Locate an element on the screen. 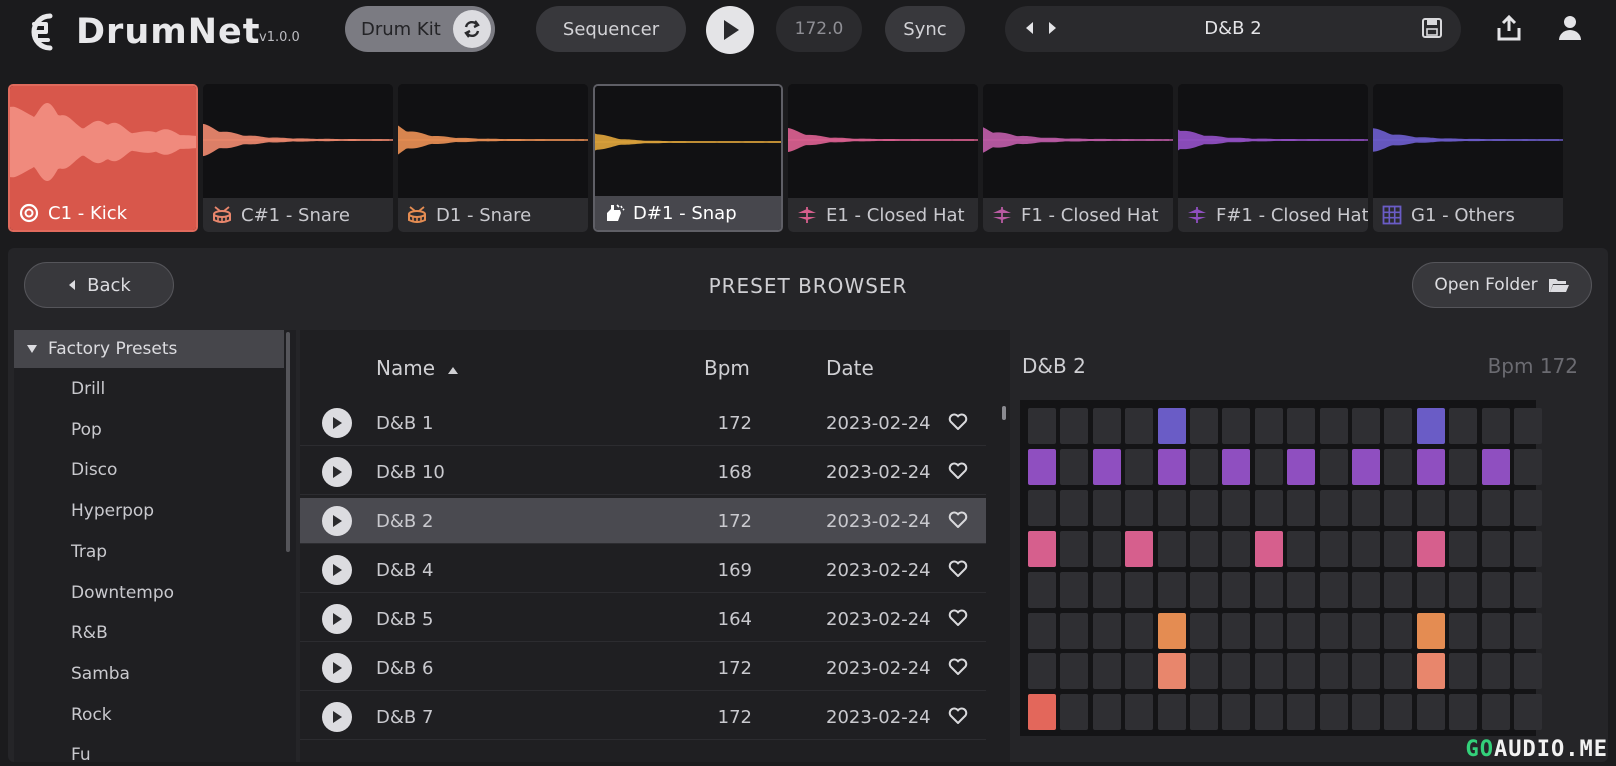  tree-item: Samba is located at coordinates (100, 674).